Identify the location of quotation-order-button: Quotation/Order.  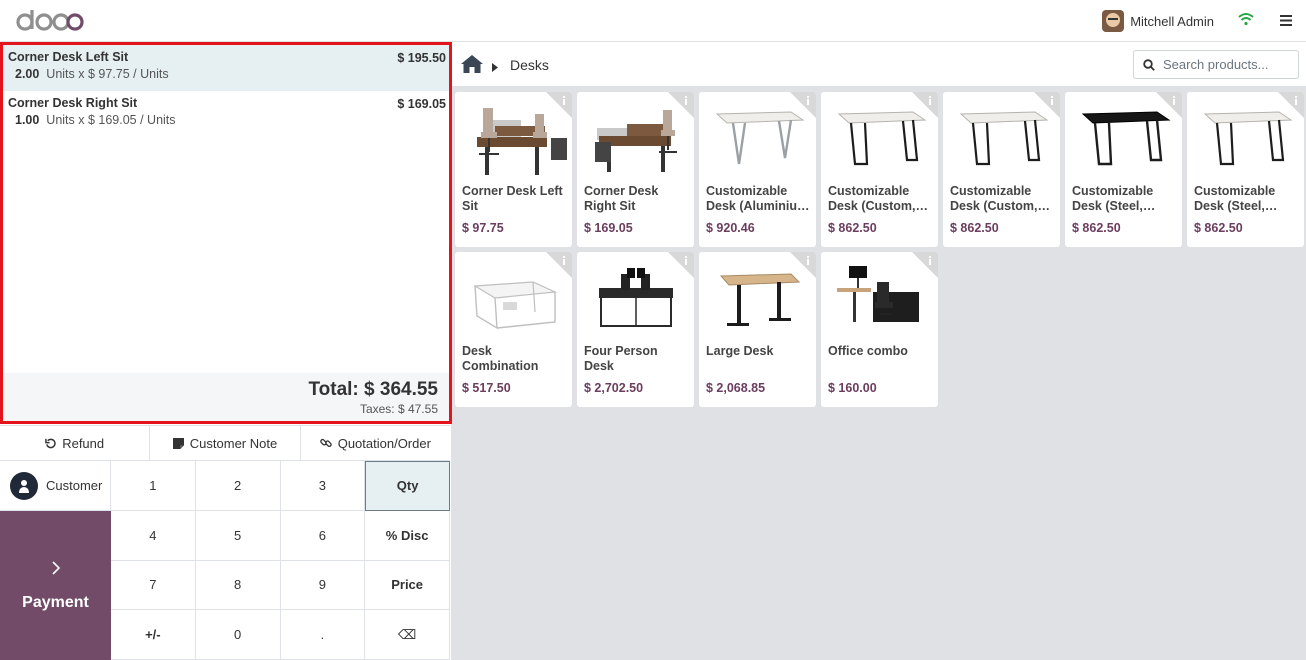
(375, 443).